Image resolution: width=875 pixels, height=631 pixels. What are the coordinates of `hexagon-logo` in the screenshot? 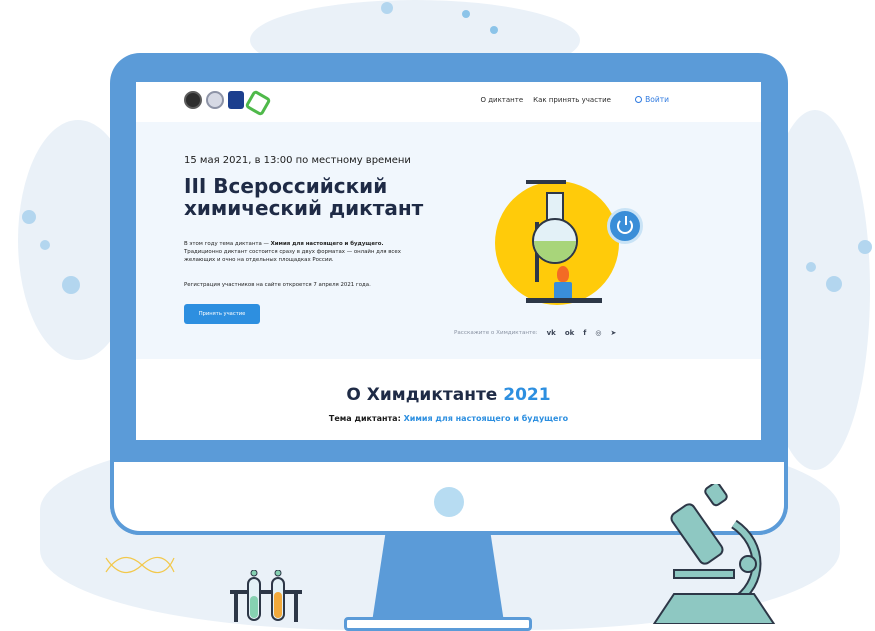 It's located at (258, 103).